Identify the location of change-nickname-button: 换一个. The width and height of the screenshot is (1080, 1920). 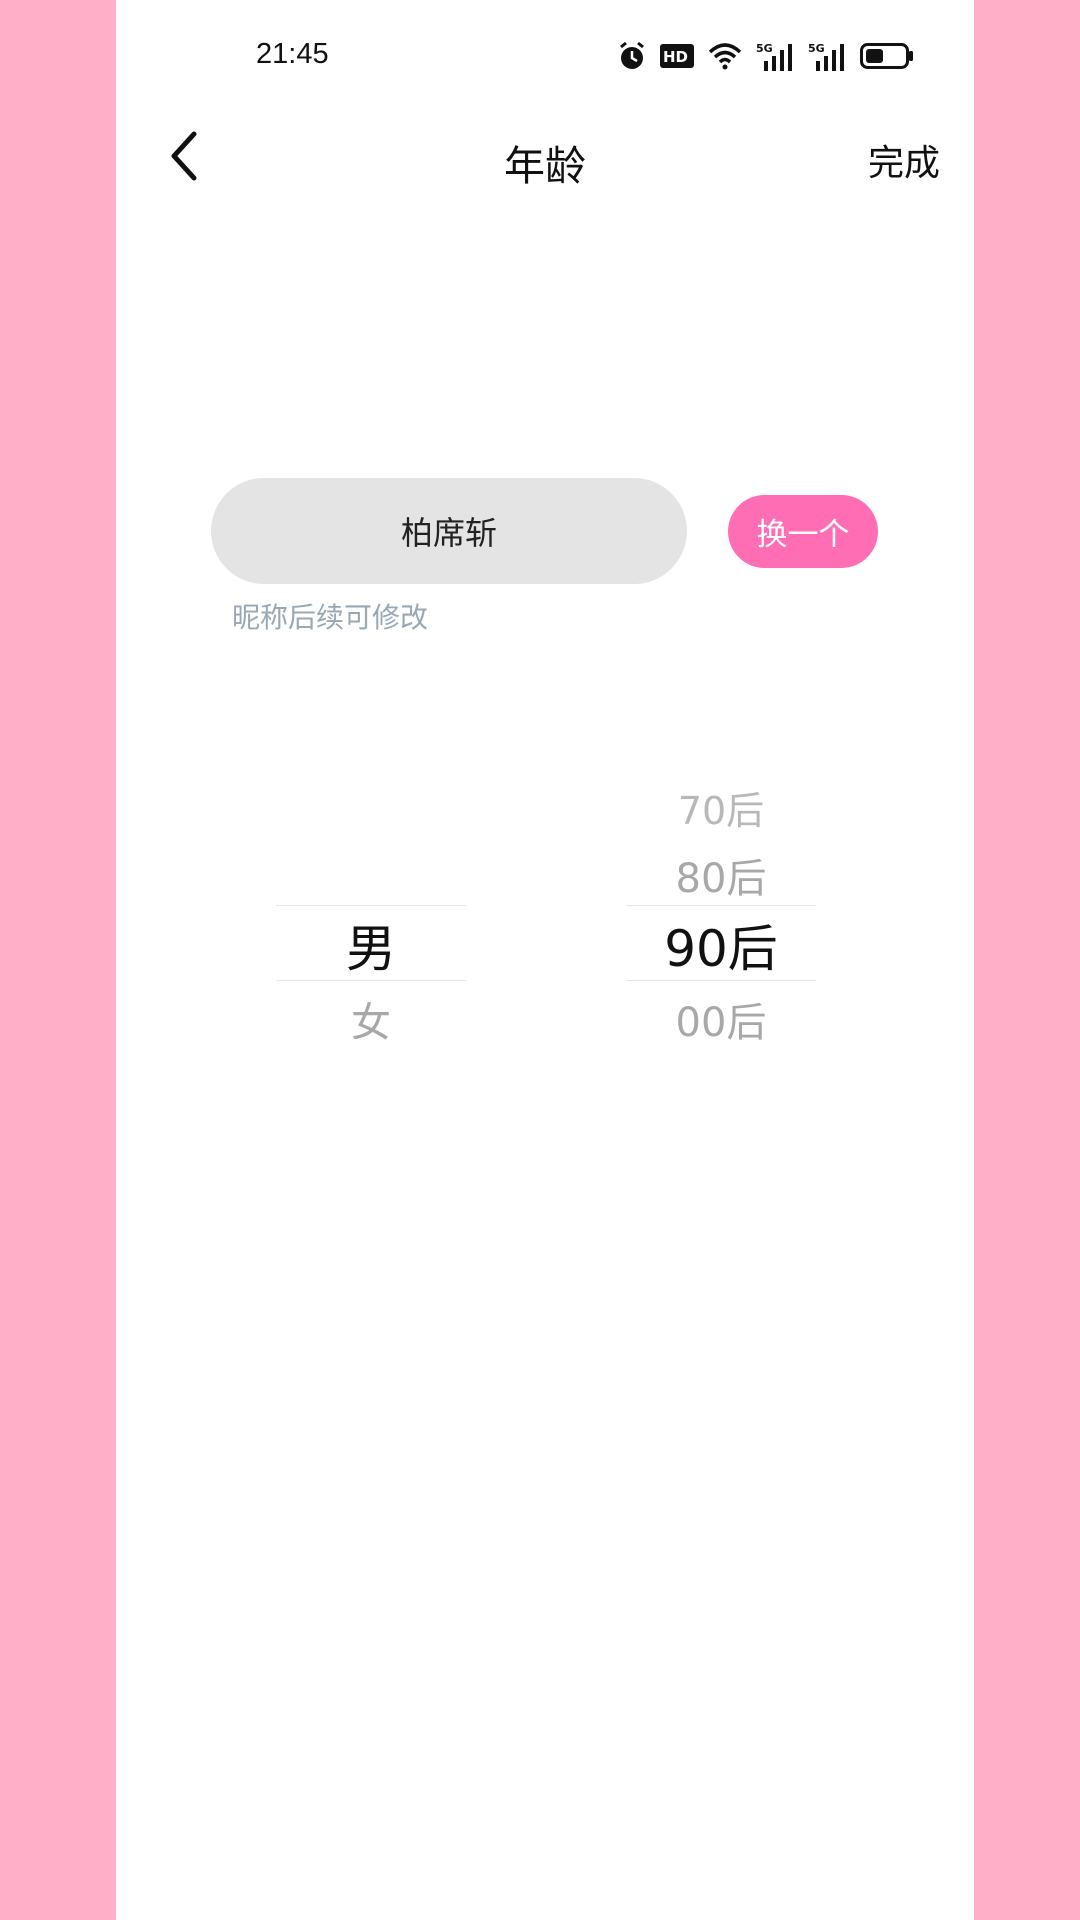
(803, 531).